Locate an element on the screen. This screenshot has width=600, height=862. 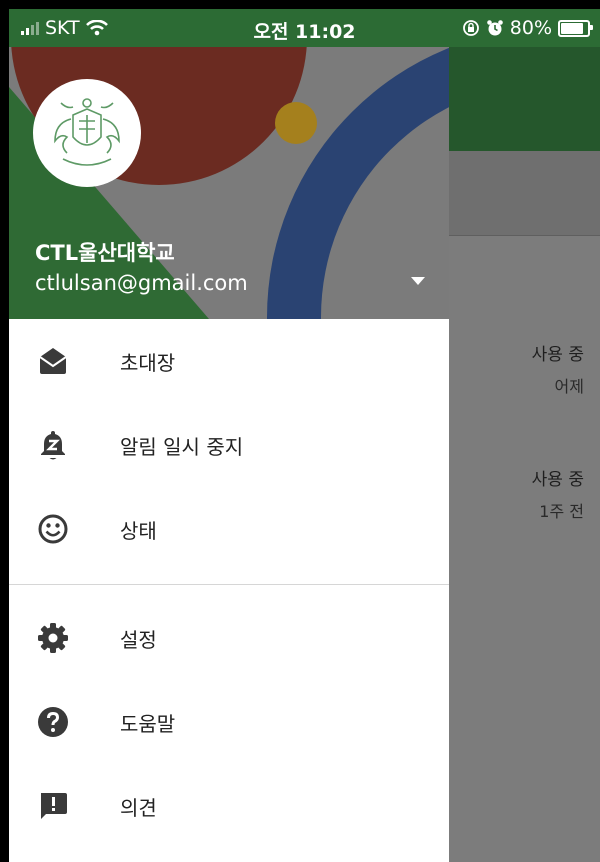
menu-item-label: 의견 is located at coordinates (138, 807).